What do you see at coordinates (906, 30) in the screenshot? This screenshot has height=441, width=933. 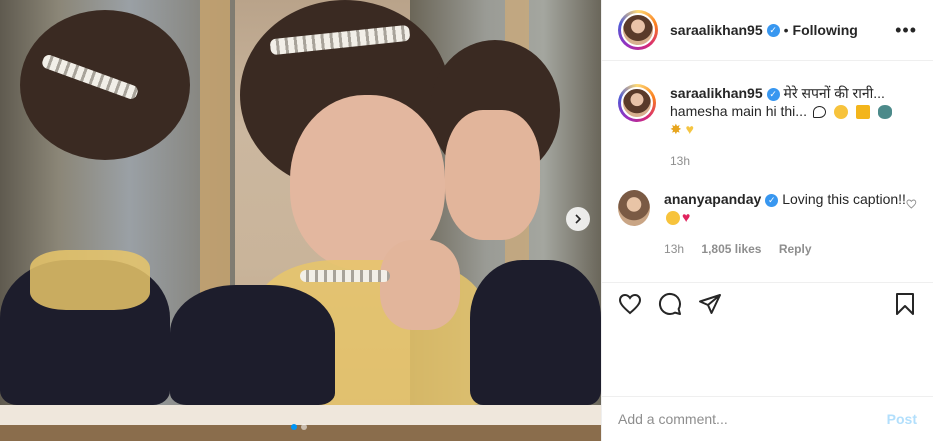 I see `more-options-icon: •••` at bounding box center [906, 30].